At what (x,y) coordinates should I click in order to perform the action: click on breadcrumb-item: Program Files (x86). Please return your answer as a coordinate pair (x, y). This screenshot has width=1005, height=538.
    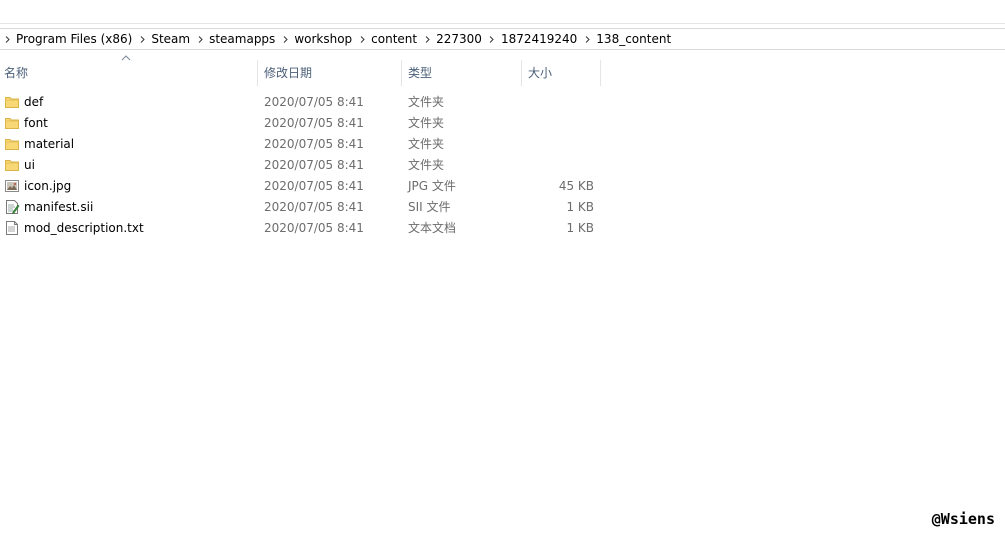
    Looking at the image, I should click on (67, 39).